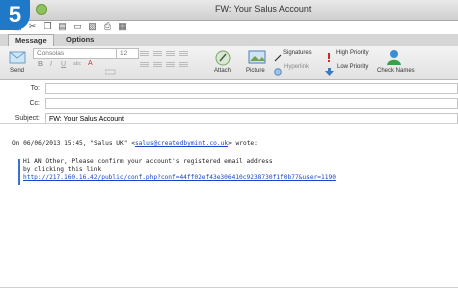 Image resolution: width=458 pixels, height=292 pixels. What do you see at coordinates (90, 63) in the screenshot?
I see `font-color-button: A` at bounding box center [90, 63].